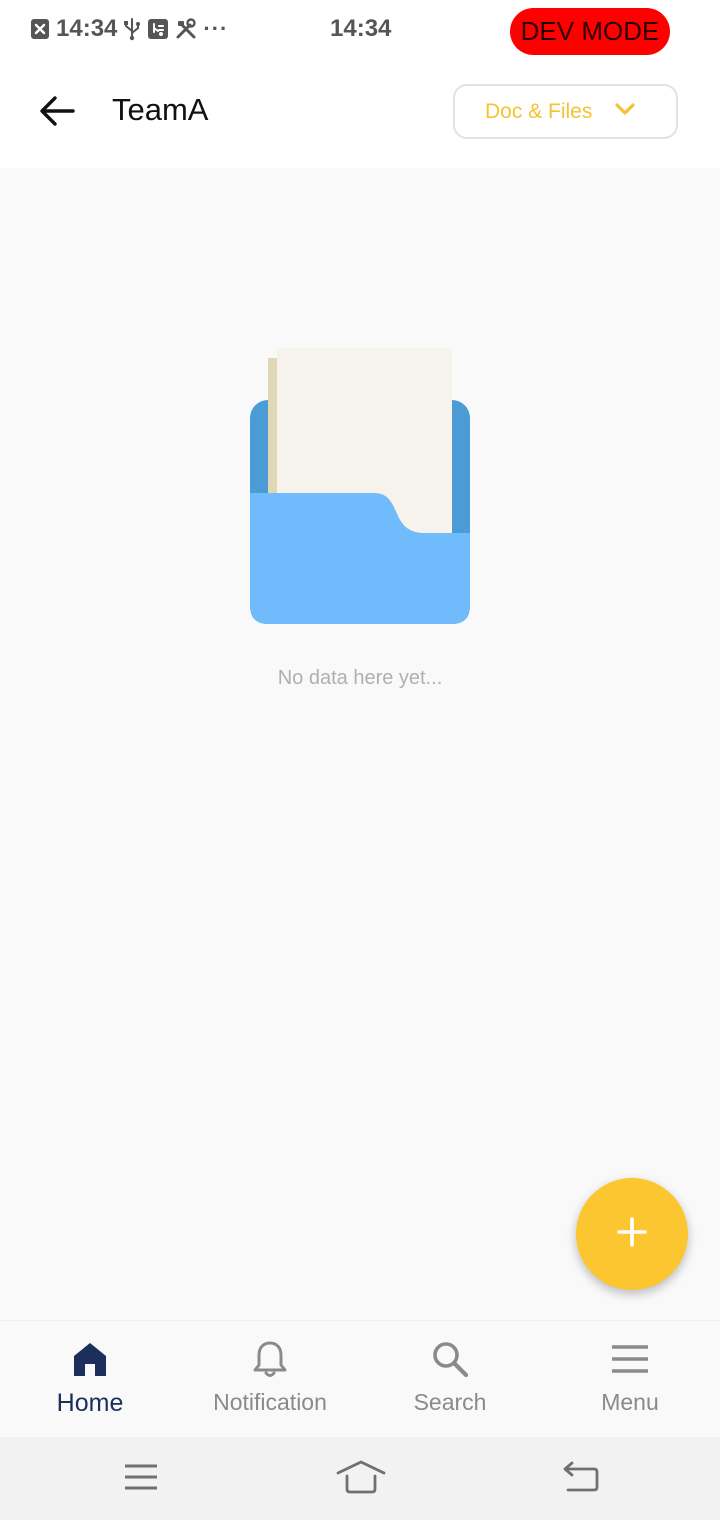 Image resolution: width=720 pixels, height=1520 pixels. I want to click on dev-mode-badge: DEV MODE, so click(590, 31).